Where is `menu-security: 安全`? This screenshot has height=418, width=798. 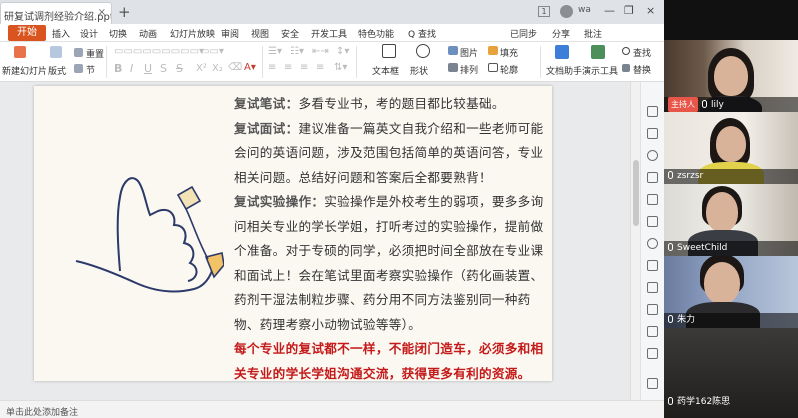 menu-security: 安全 is located at coordinates (290, 33).